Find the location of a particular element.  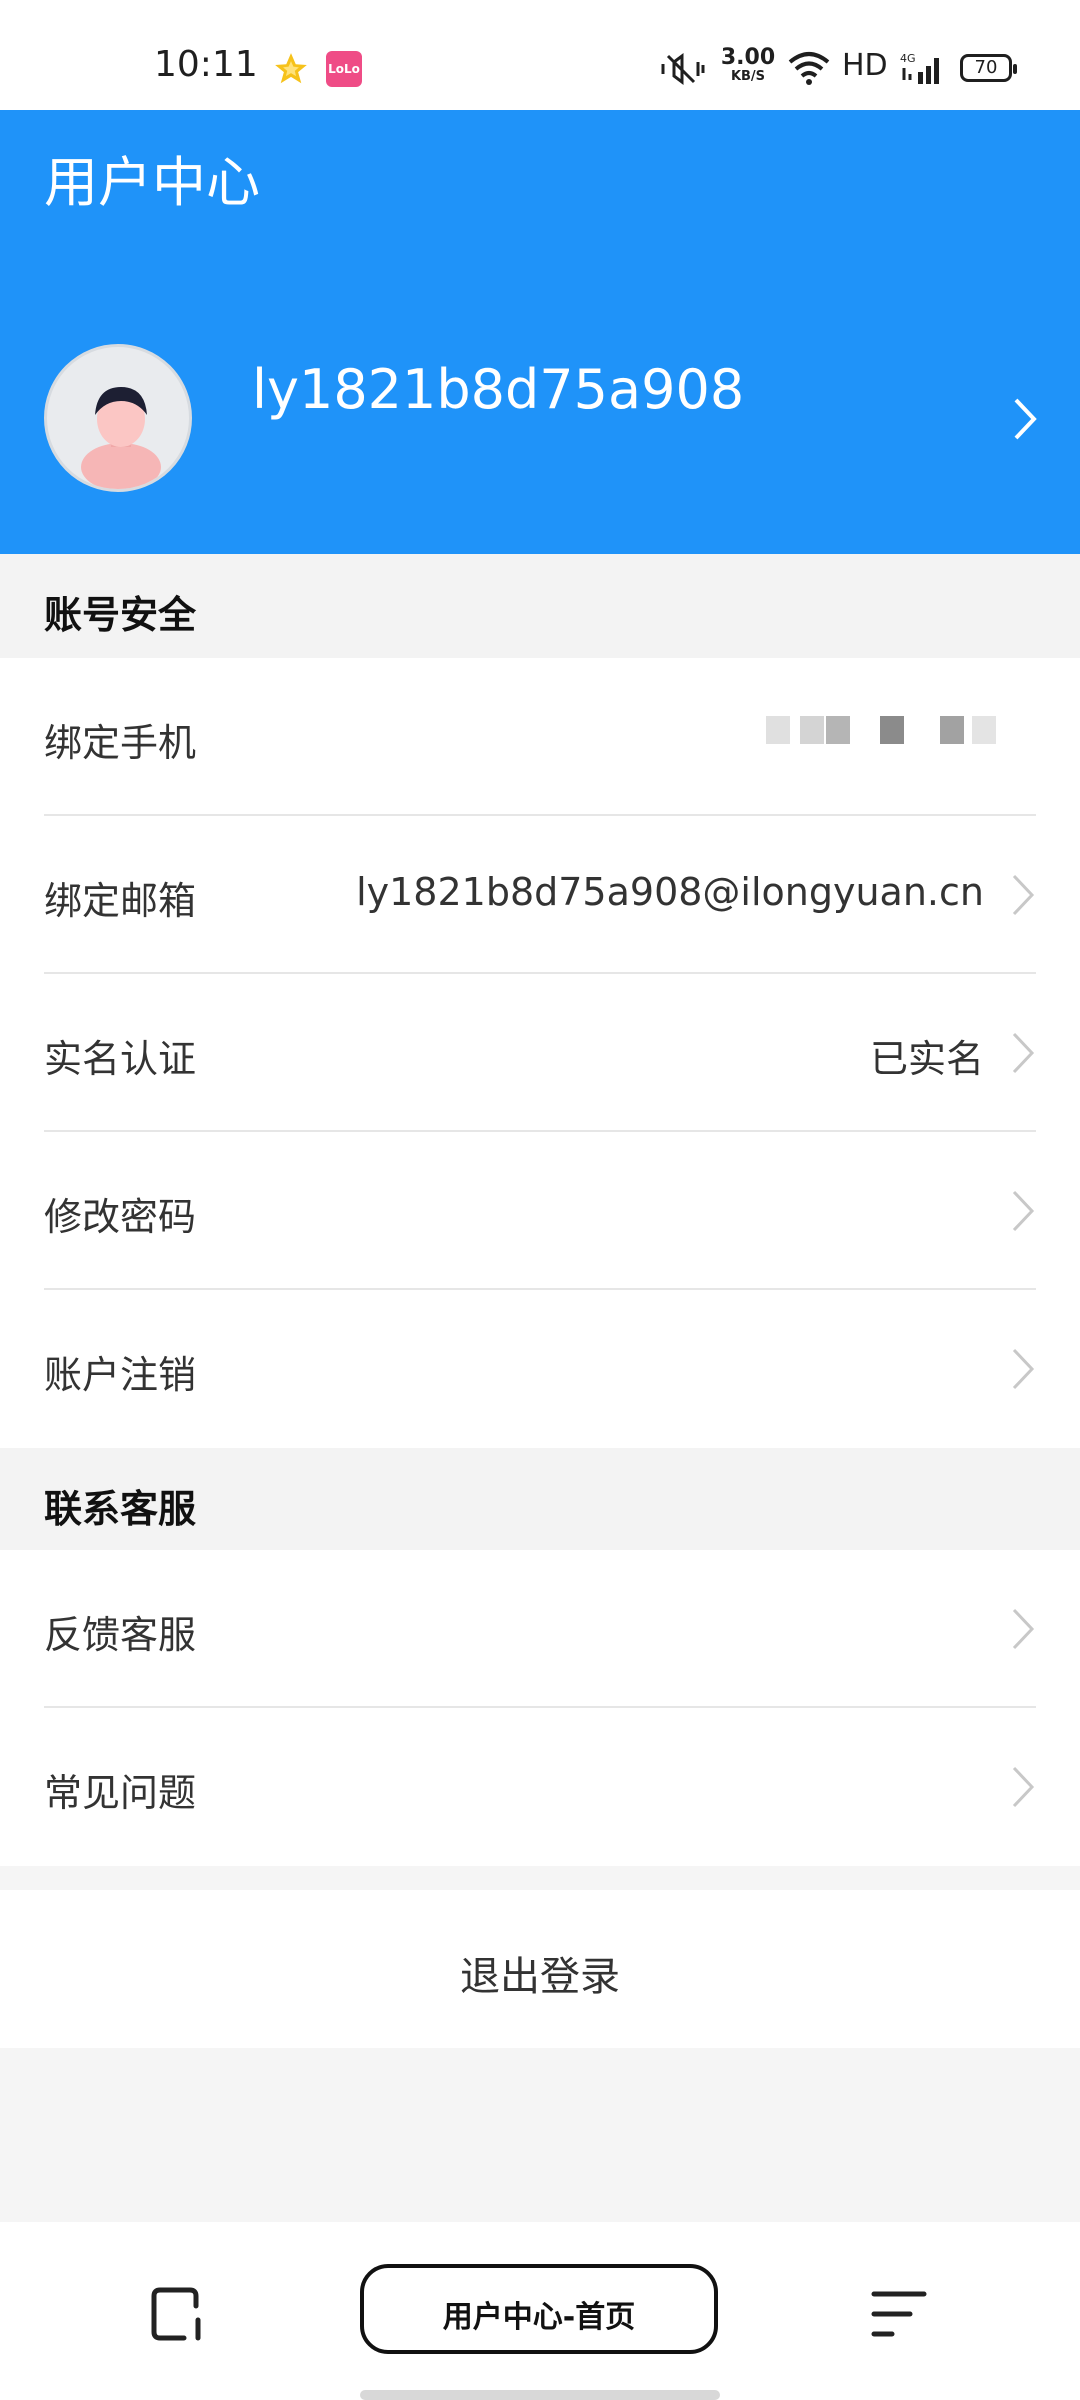

page-title: 用户中心 is located at coordinates (152, 182).